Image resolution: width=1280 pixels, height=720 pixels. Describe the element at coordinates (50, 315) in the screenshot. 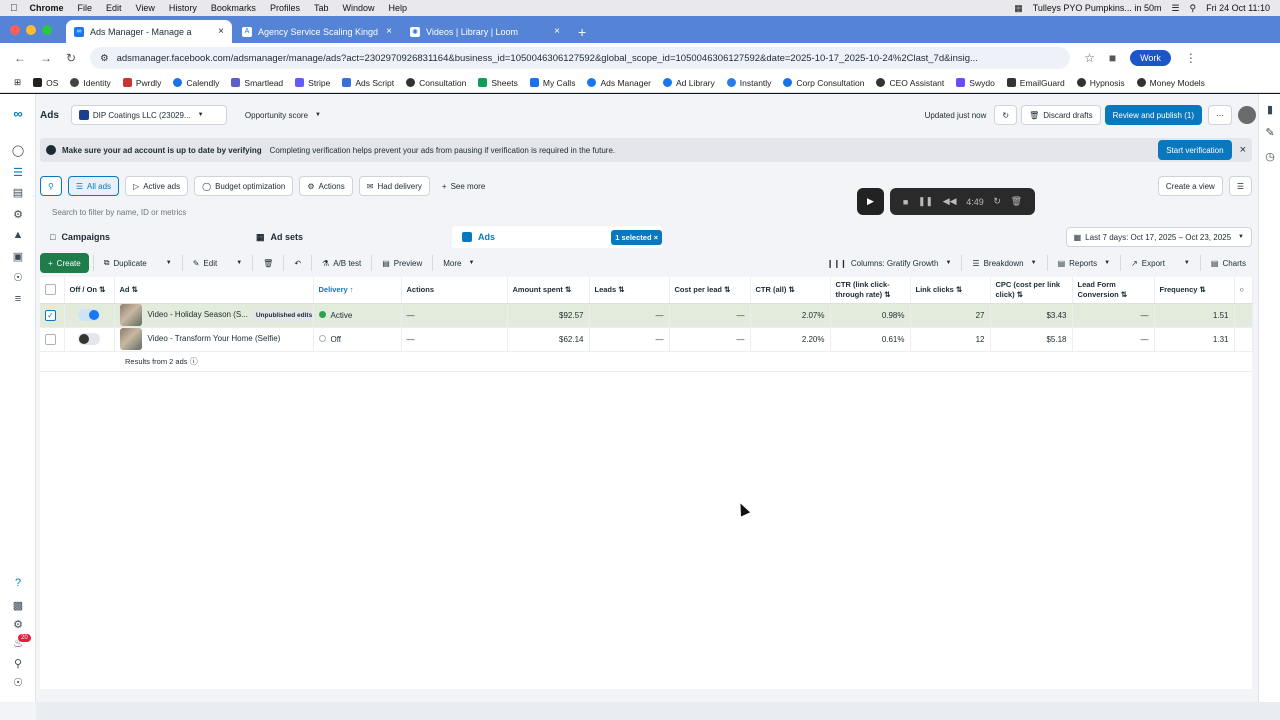

I see `row-checkbox: ✓` at that location.